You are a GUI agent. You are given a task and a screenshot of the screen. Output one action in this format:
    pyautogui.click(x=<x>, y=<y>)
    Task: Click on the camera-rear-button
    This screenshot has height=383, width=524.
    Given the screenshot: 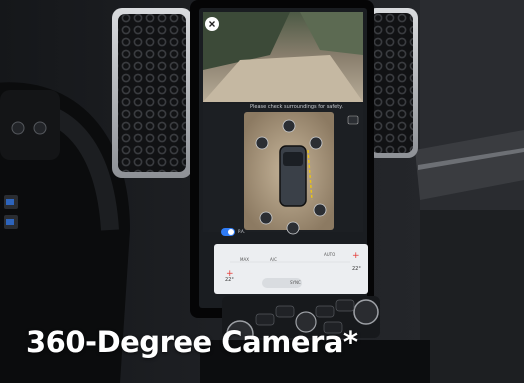 What is the action you would take?
    pyautogui.click(x=293, y=228)
    